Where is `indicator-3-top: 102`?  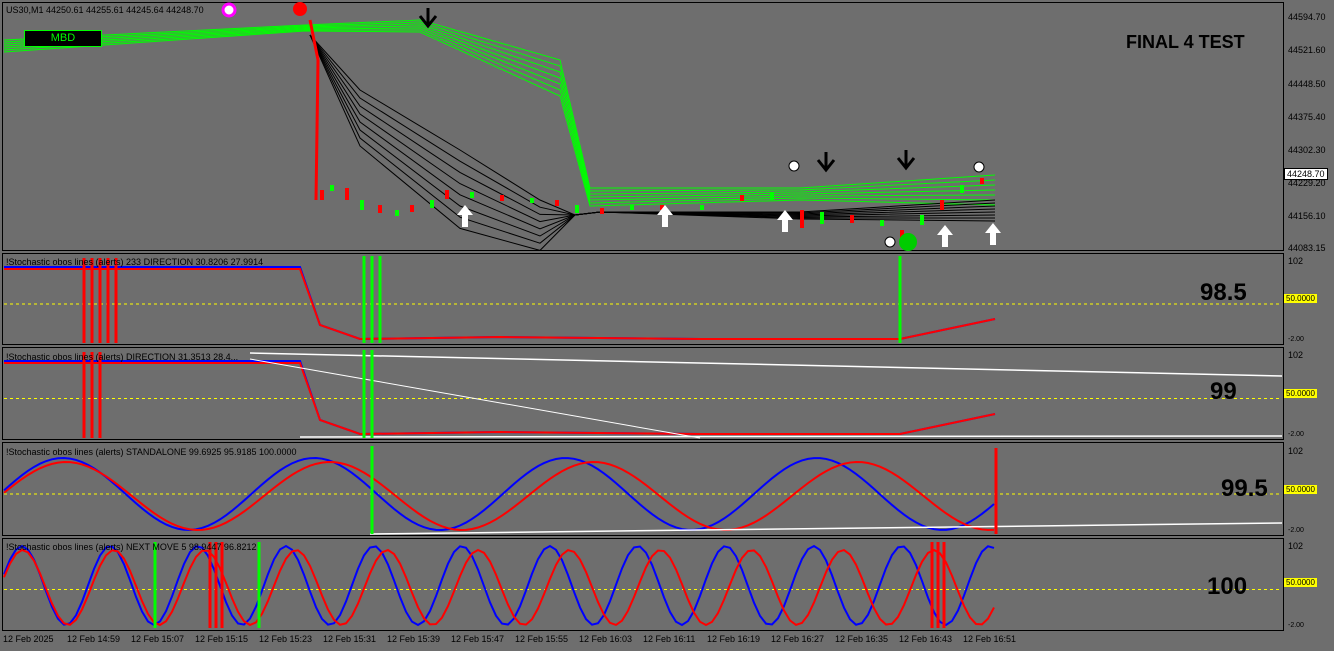
indicator-3-top: 102 is located at coordinates (1296, 451).